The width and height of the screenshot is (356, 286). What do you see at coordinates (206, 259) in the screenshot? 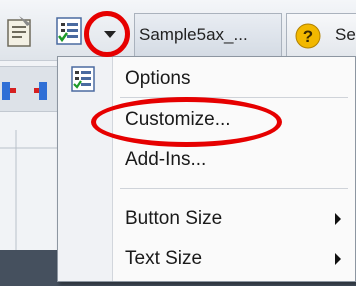
I see `menu-item-text-size: Text Size` at bounding box center [206, 259].